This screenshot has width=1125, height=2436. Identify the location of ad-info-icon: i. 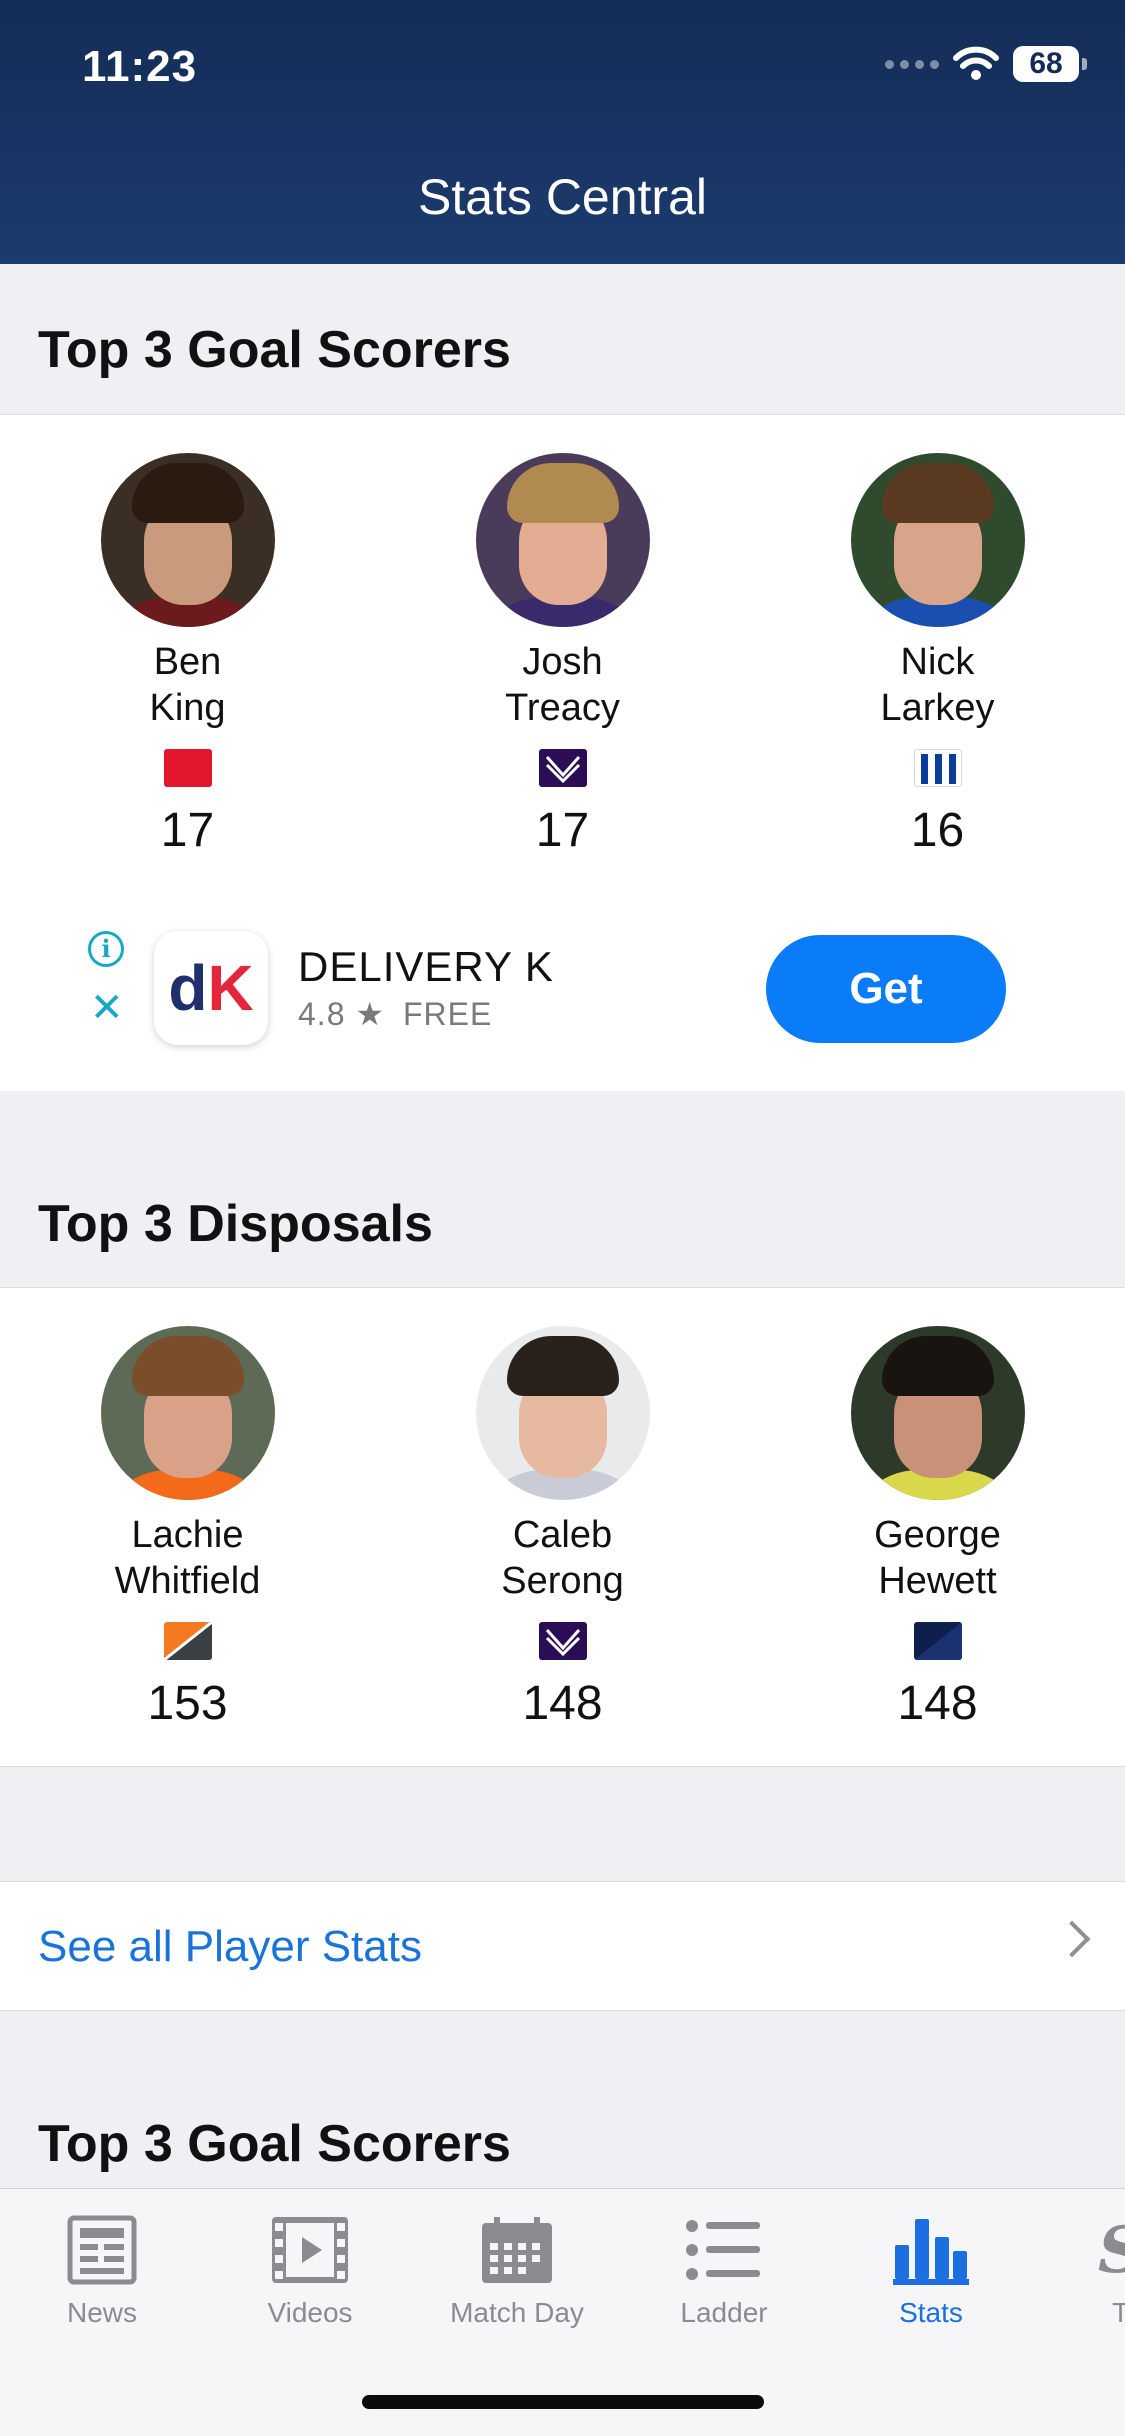
(106, 949).